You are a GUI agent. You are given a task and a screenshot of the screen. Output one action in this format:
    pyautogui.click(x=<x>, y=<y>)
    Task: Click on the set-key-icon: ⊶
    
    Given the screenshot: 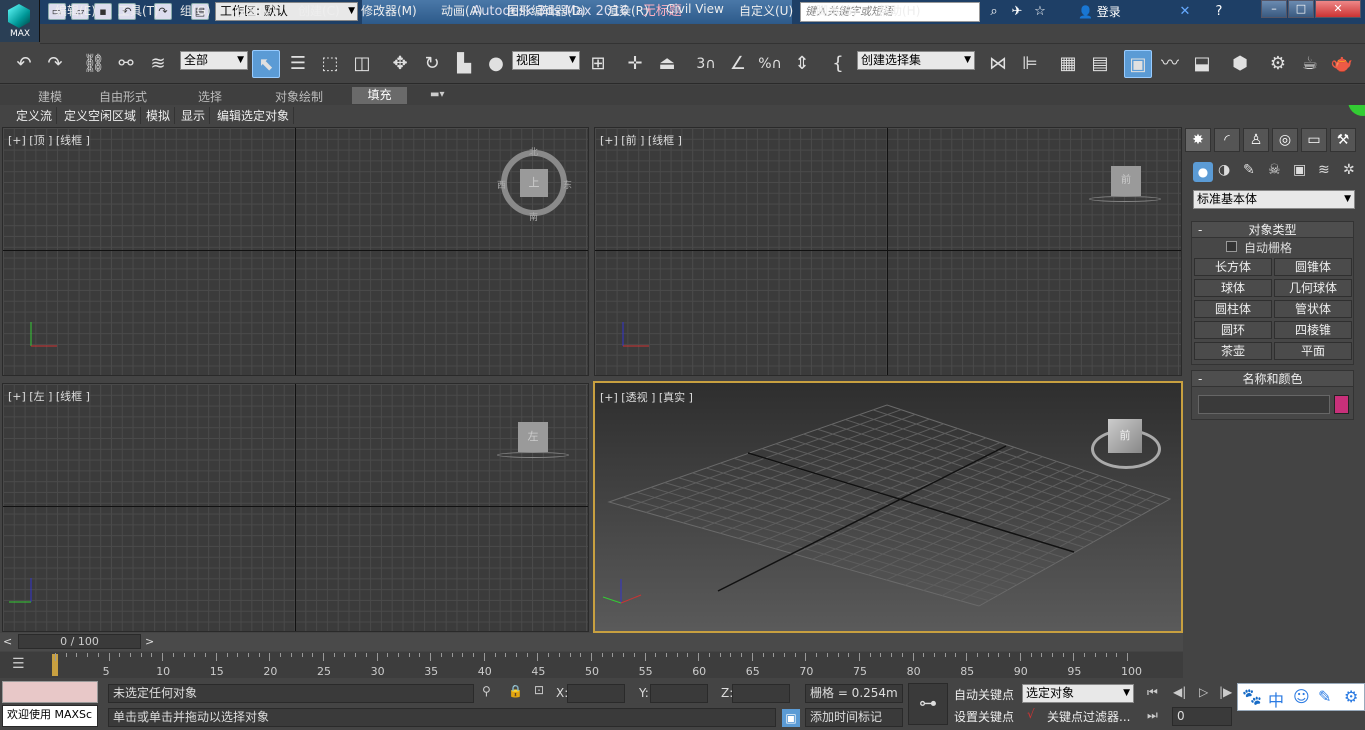 What is the action you would take?
    pyautogui.click(x=928, y=704)
    